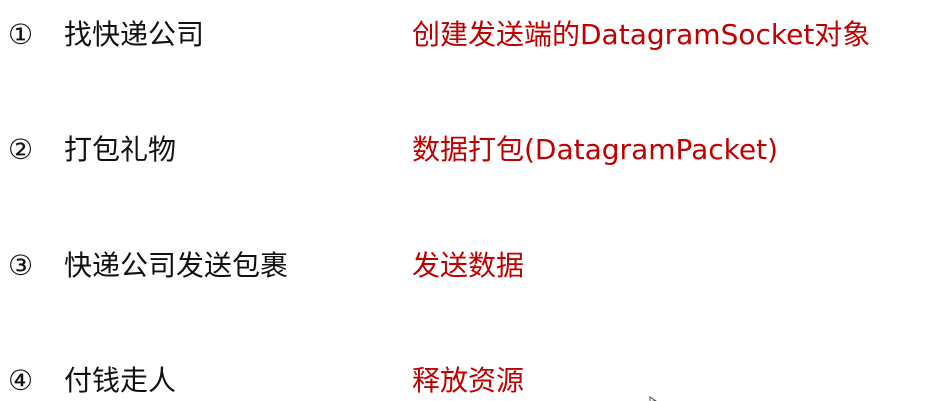 The height and width of the screenshot is (401, 929). Describe the element at coordinates (120, 380) in the screenshot. I see `step-label: 付钱走人` at that location.